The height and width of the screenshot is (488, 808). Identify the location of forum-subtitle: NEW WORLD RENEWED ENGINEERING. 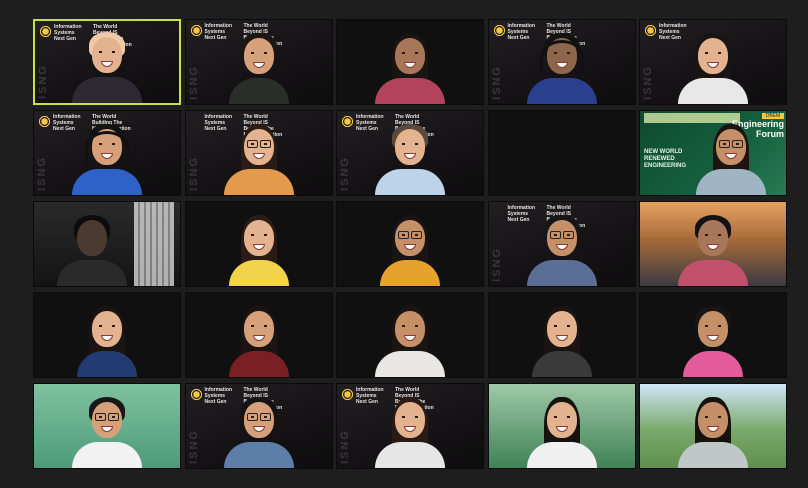
(665, 159).